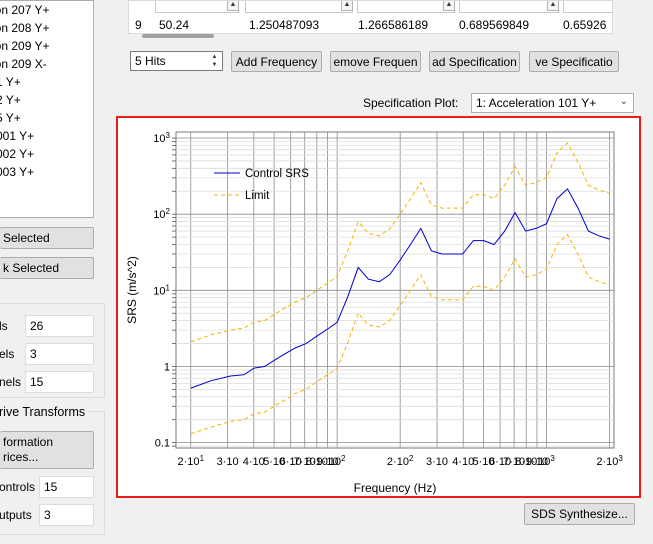 This screenshot has width=653, height=544. Describe the element at coordinates (411, 103) in the screenshot. I see `spec-plot-label: Specification Plot:` at that location.